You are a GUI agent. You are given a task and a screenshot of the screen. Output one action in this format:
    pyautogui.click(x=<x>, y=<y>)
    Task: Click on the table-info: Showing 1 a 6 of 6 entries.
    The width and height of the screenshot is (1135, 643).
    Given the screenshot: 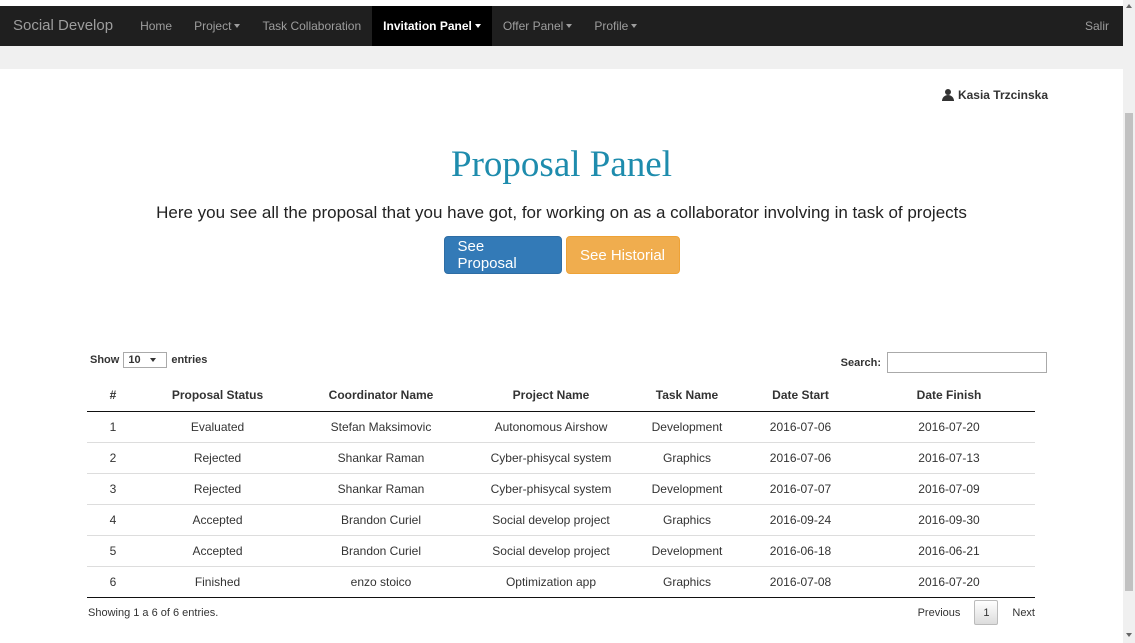 What is the action you would take?
    pyautogui.click(x=153, y=613)
    